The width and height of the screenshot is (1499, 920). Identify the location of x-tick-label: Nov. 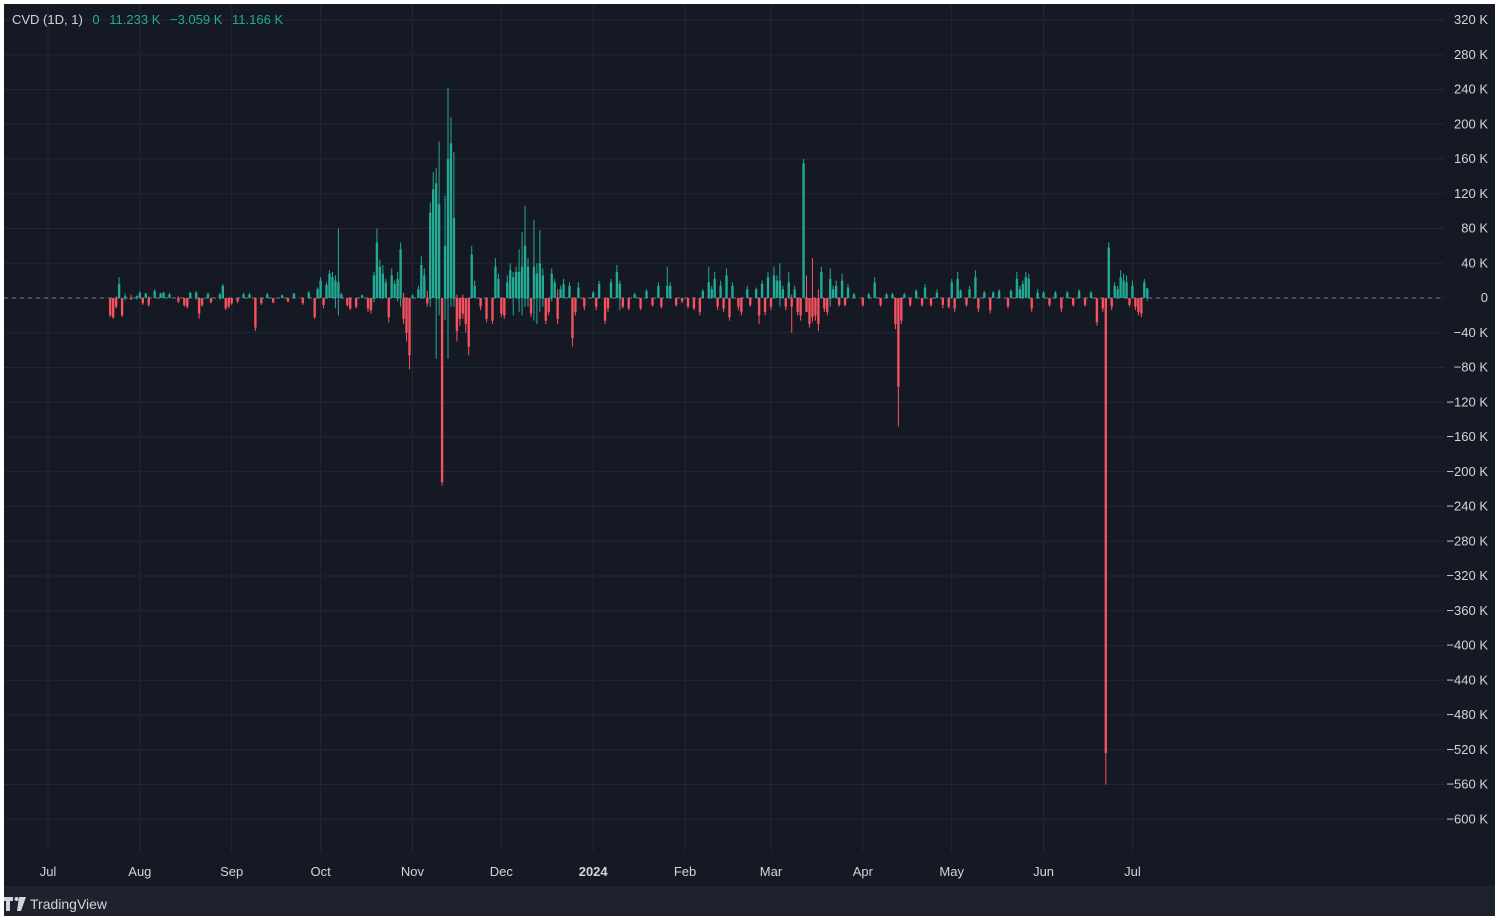
(413, 871).